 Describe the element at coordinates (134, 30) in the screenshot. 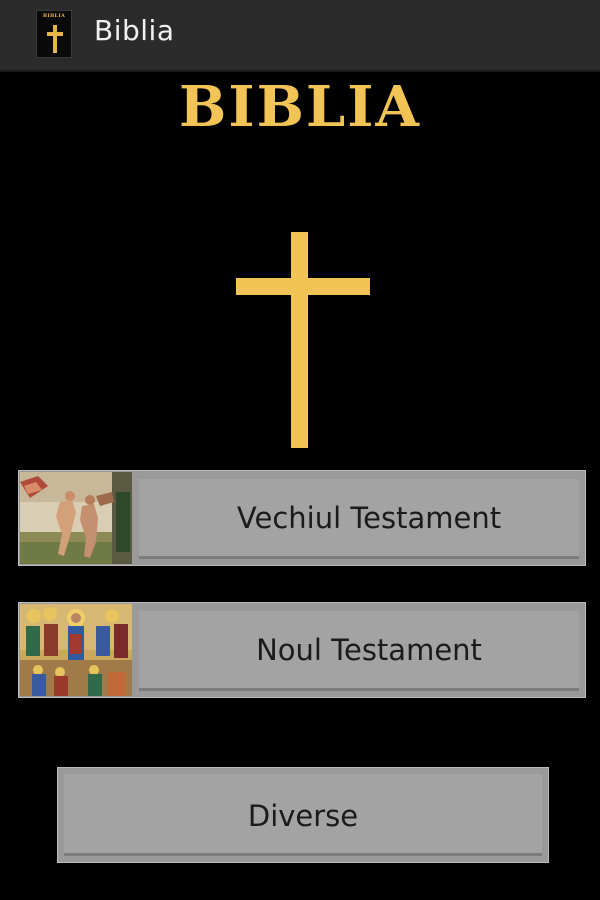

I see `app-title: Biblia` at that location.